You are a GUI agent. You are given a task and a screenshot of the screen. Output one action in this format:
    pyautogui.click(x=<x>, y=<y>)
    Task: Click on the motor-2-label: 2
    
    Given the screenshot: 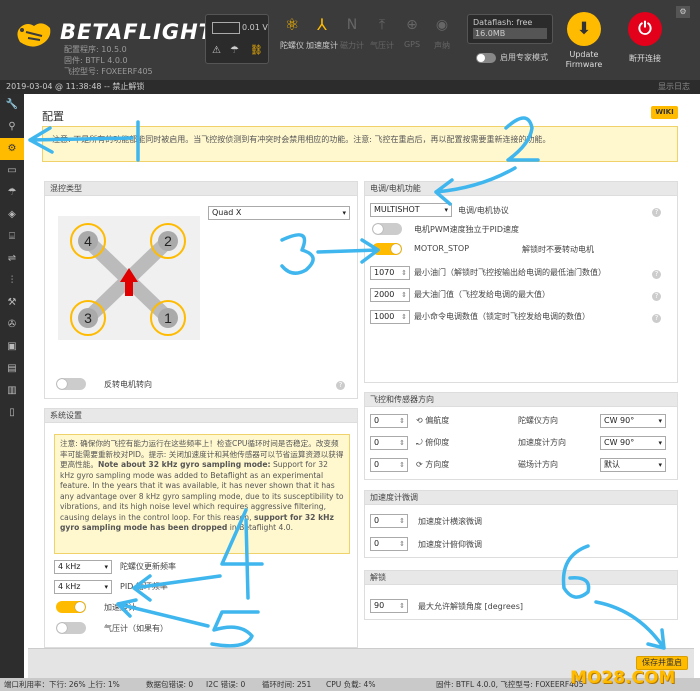 What is the action you would take?
    pyautogui.click(x=168, y=241)
    